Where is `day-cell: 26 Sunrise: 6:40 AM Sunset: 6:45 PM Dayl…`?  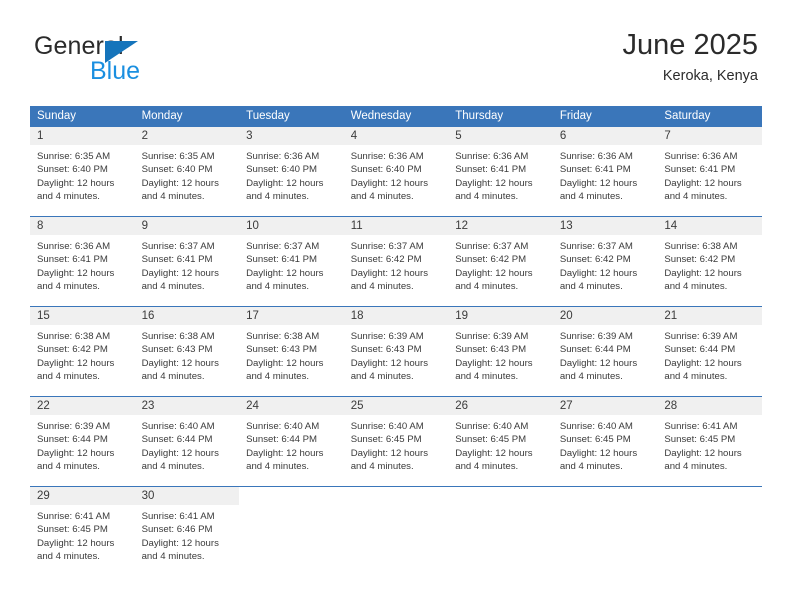 day-cell: 26 Sunrise: 6:40 AM Sunset: 6:45 PM Dayl… is located at coordinates (500, 441).